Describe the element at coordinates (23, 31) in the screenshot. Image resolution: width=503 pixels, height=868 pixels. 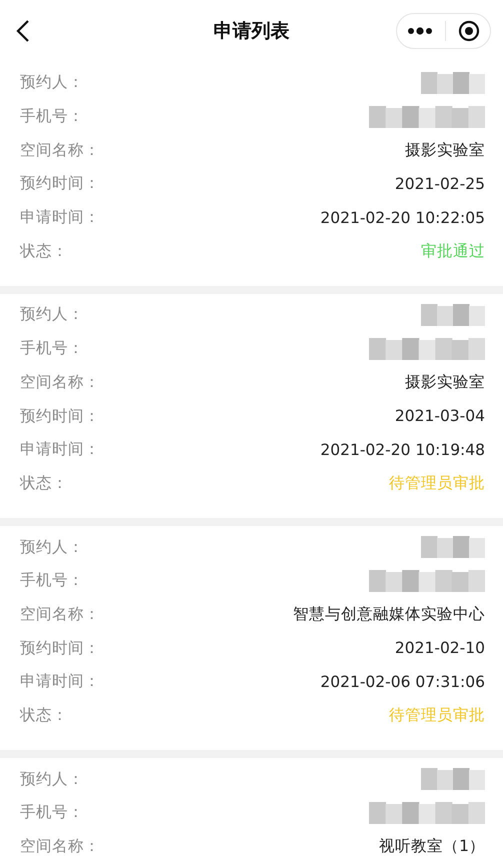
I see `back-icon` at that location.